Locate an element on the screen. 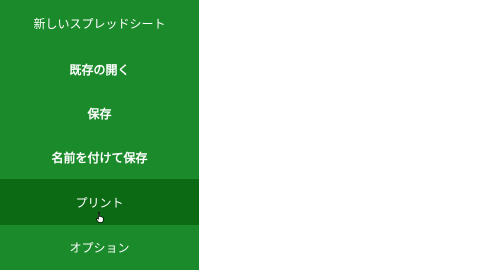  menu-item-options: オプション is located at coordinates (99, 247).